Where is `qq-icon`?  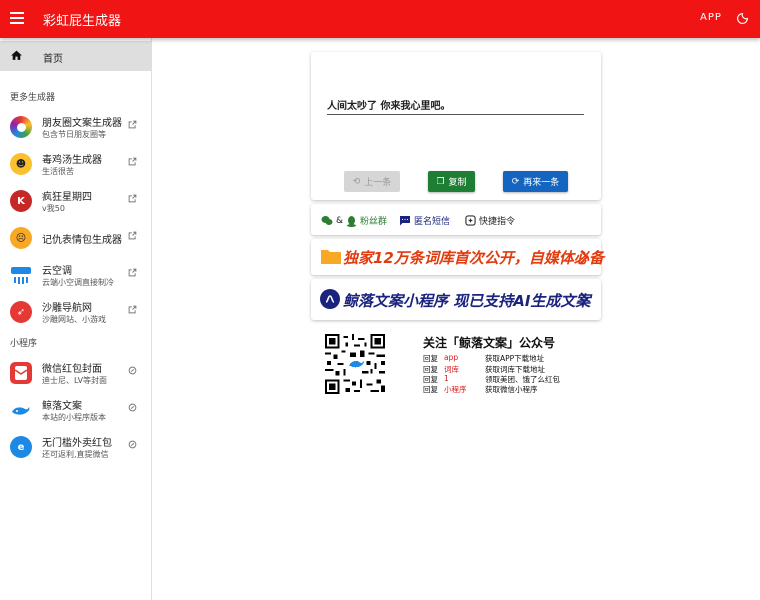 qq-icon is located at coordinates (352, 221).